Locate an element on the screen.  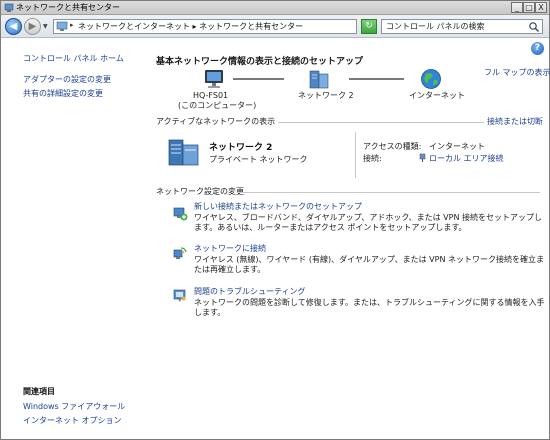
ethernet-icon is located at coordinates (422, 157).